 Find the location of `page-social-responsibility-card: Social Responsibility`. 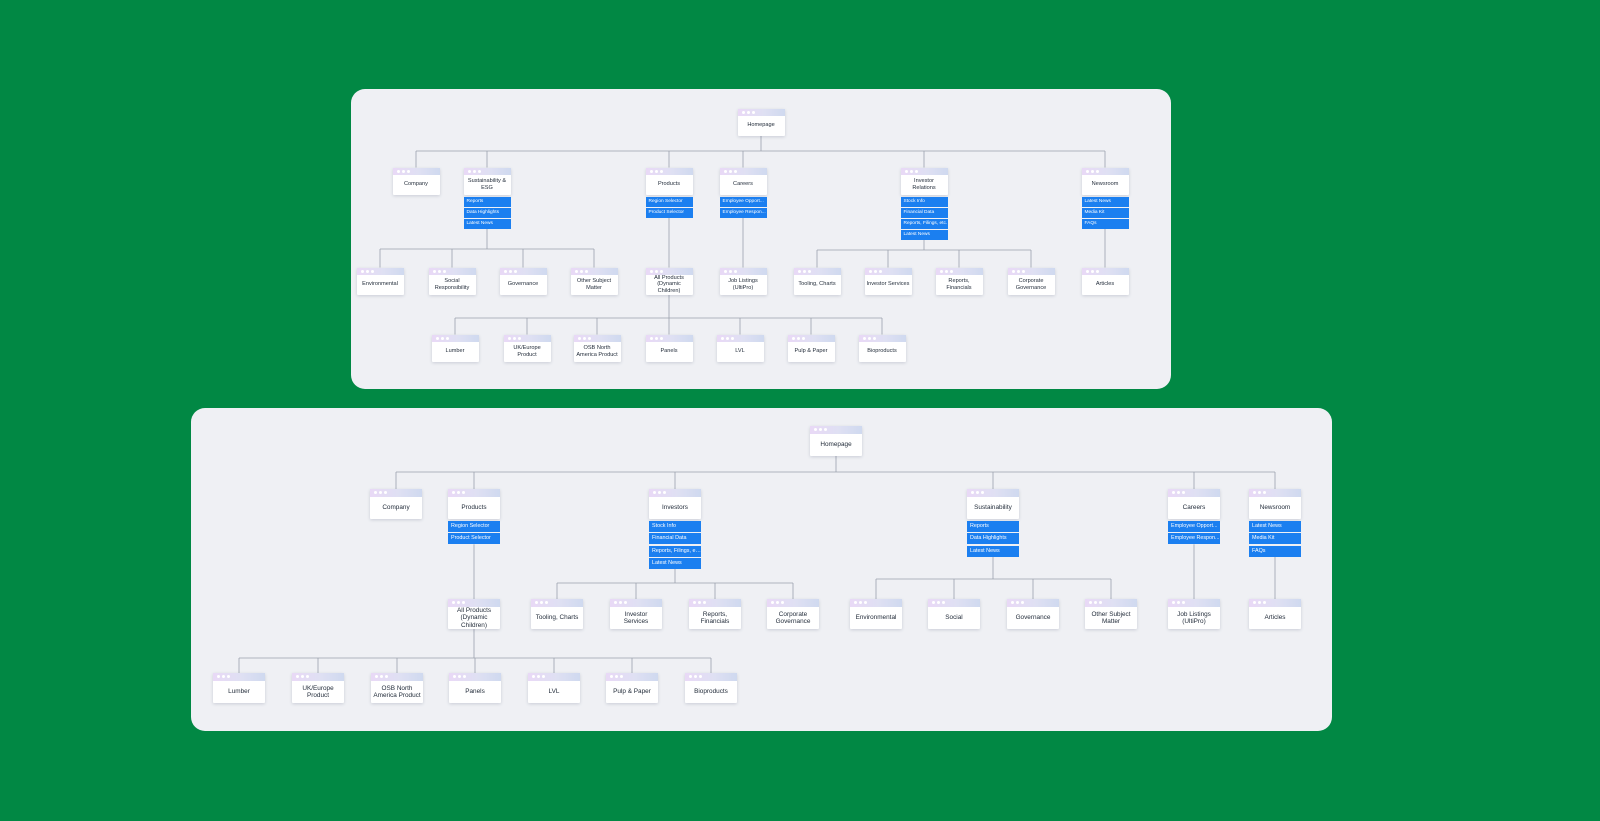

page-social-responsibility-card: Social Responsibility is located at coordinates (452, 281).